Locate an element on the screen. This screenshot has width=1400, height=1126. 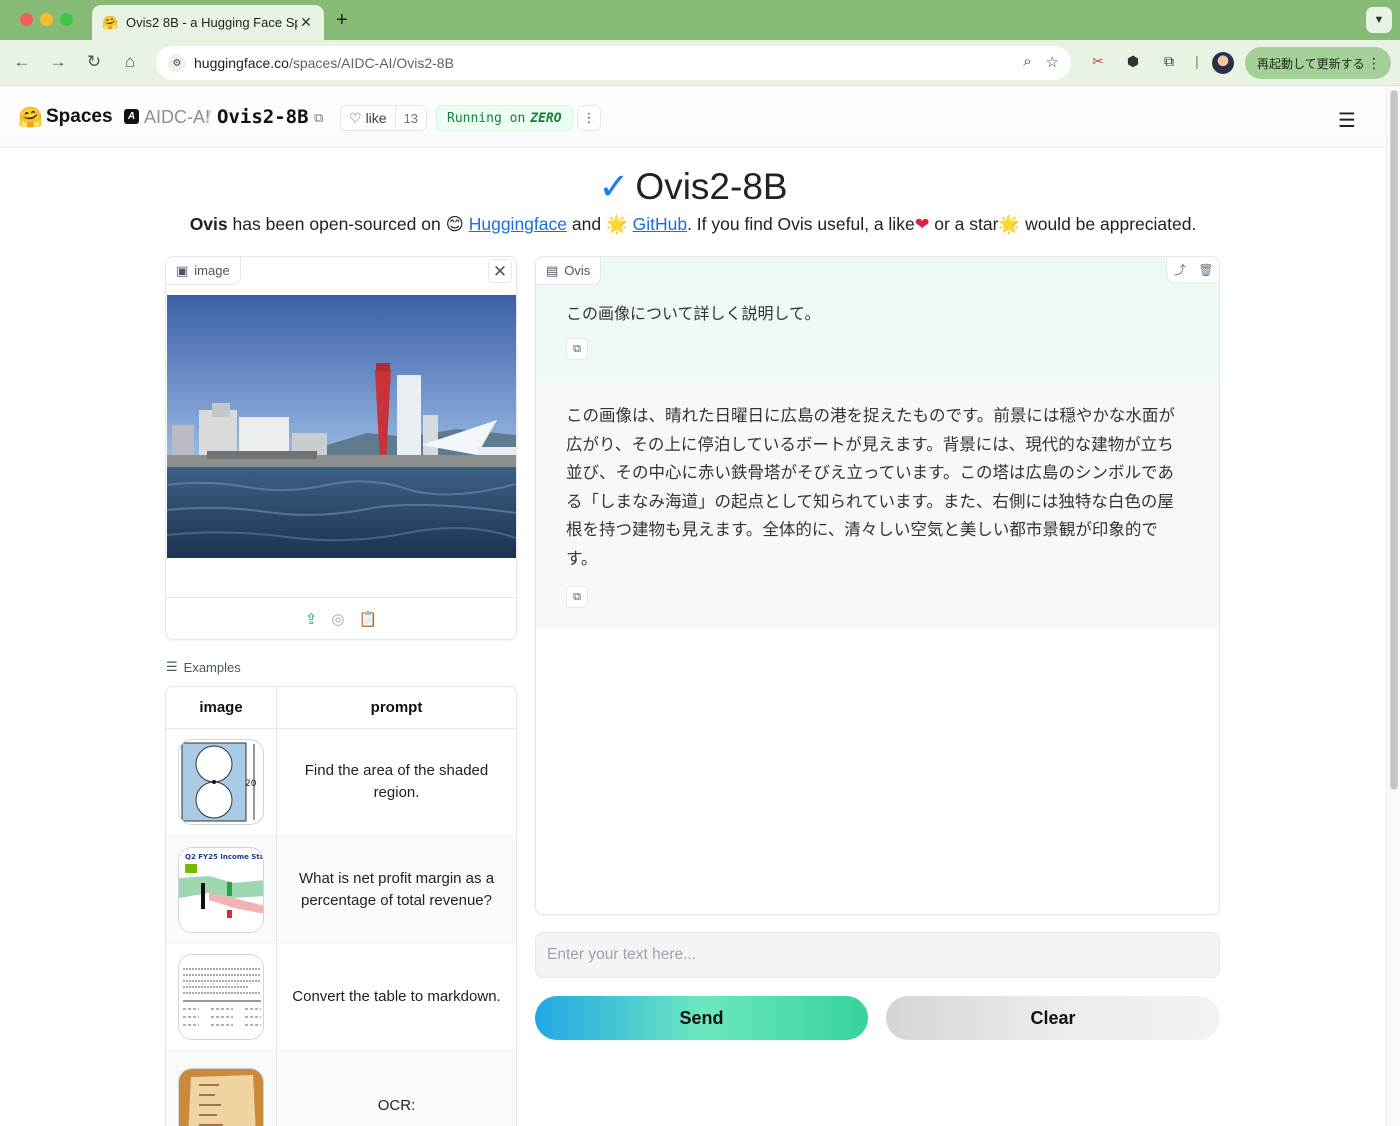
browser-menu-icon: ⋮ is located at coordinates (1374, 63).